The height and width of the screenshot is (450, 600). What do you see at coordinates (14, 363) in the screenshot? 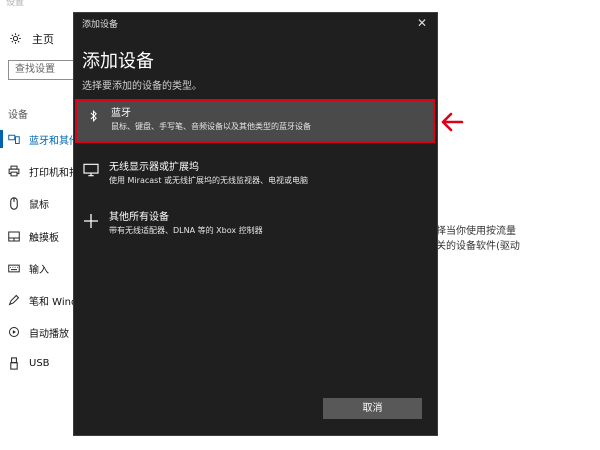
I see `usb-icon` at bounding box center [14, 363].